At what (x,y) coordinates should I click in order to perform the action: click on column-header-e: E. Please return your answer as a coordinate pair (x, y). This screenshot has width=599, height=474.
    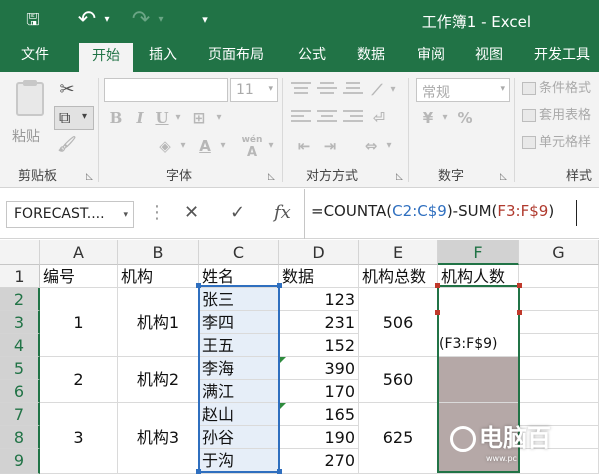
    Looking at the image, I should click on (398, 252).